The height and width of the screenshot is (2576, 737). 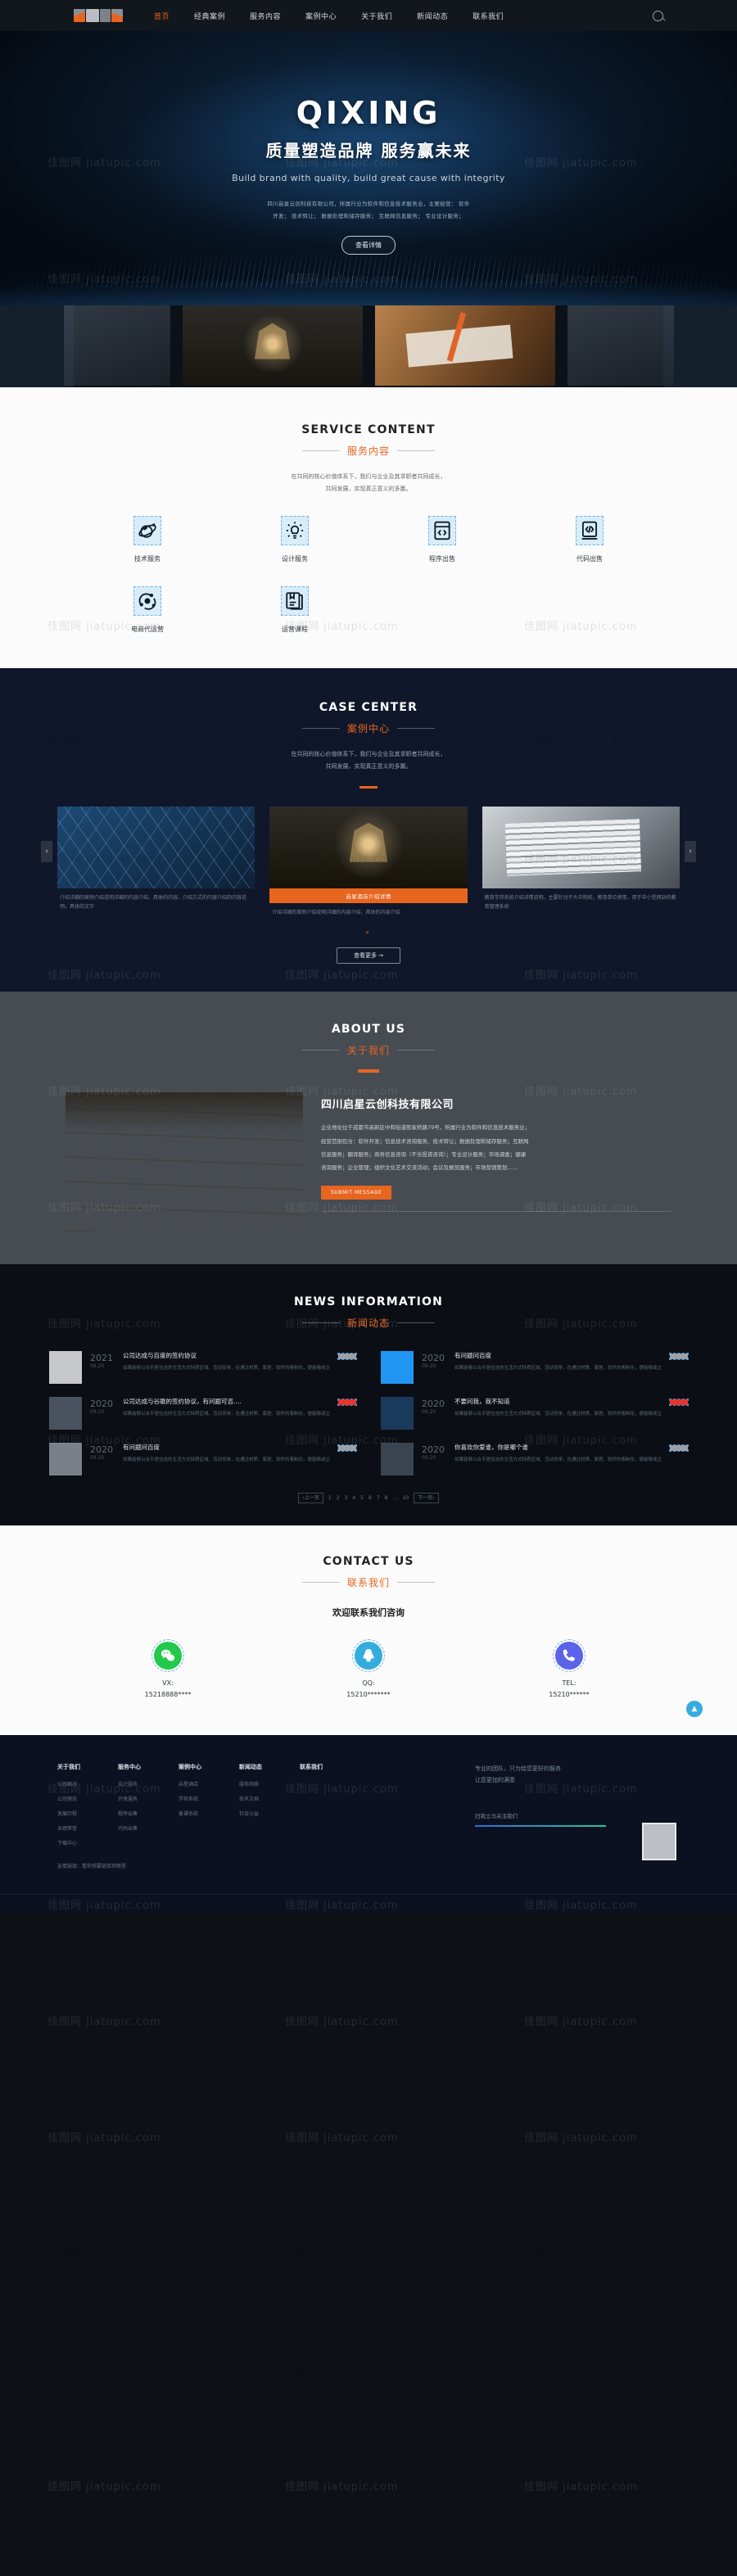 I want to click on service-item-label: 技术服务, so click(x=147, y=559).